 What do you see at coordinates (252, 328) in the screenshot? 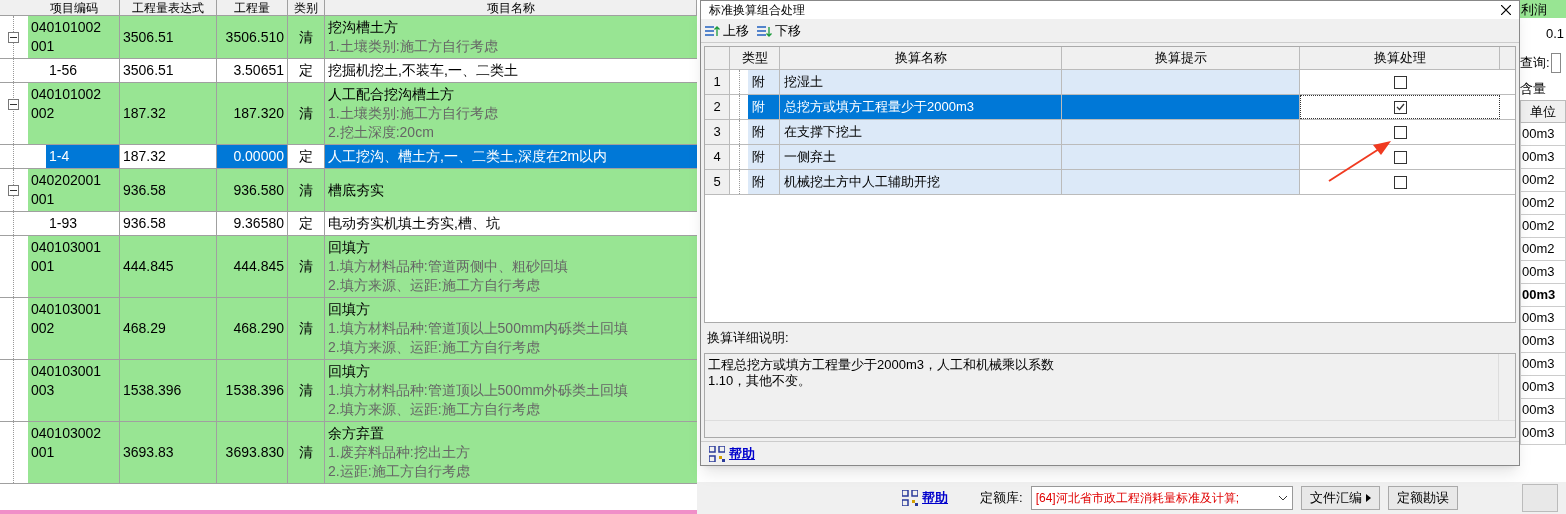
I see `table-cell: 468.290` at bounding box center [252, 328].